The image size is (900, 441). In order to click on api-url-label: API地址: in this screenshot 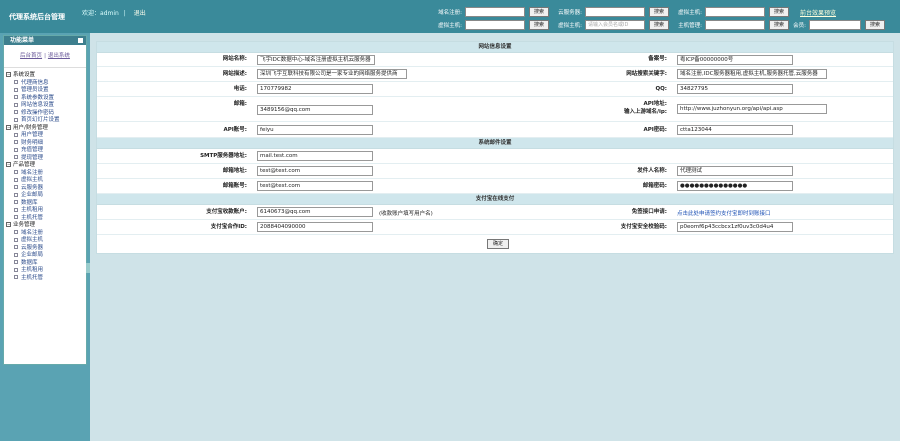, I will do `click(655, 104)`.